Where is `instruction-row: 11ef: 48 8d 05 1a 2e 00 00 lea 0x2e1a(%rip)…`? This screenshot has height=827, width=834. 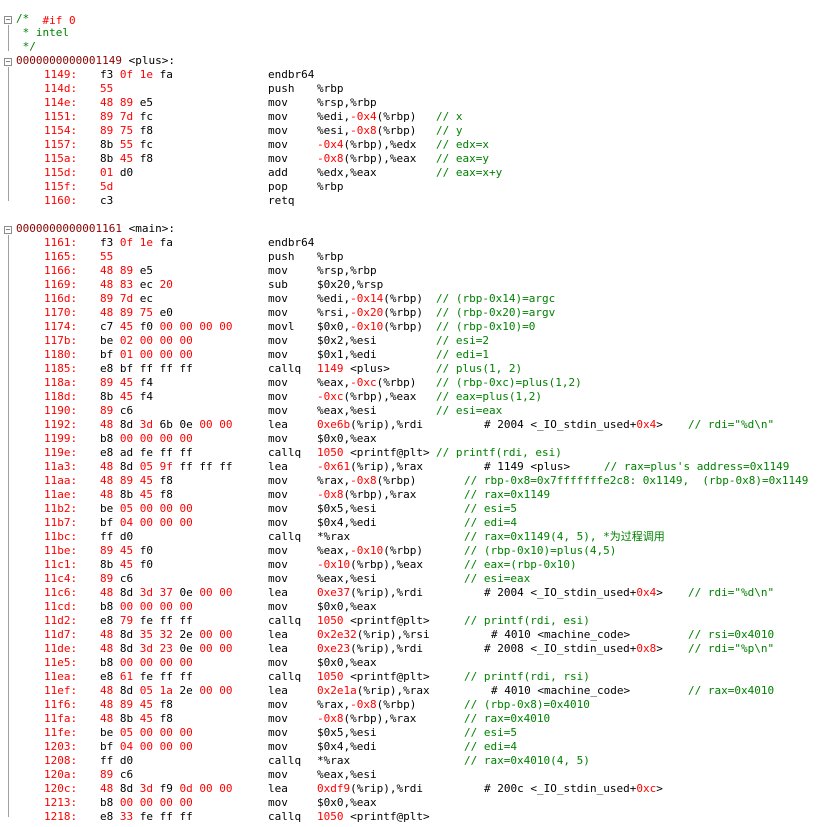
instruction-row: 11ef: 48 8d 05 1a 2e 00 00 lea 0x2e1a(%rip)… is located at coordinates (417, 691).